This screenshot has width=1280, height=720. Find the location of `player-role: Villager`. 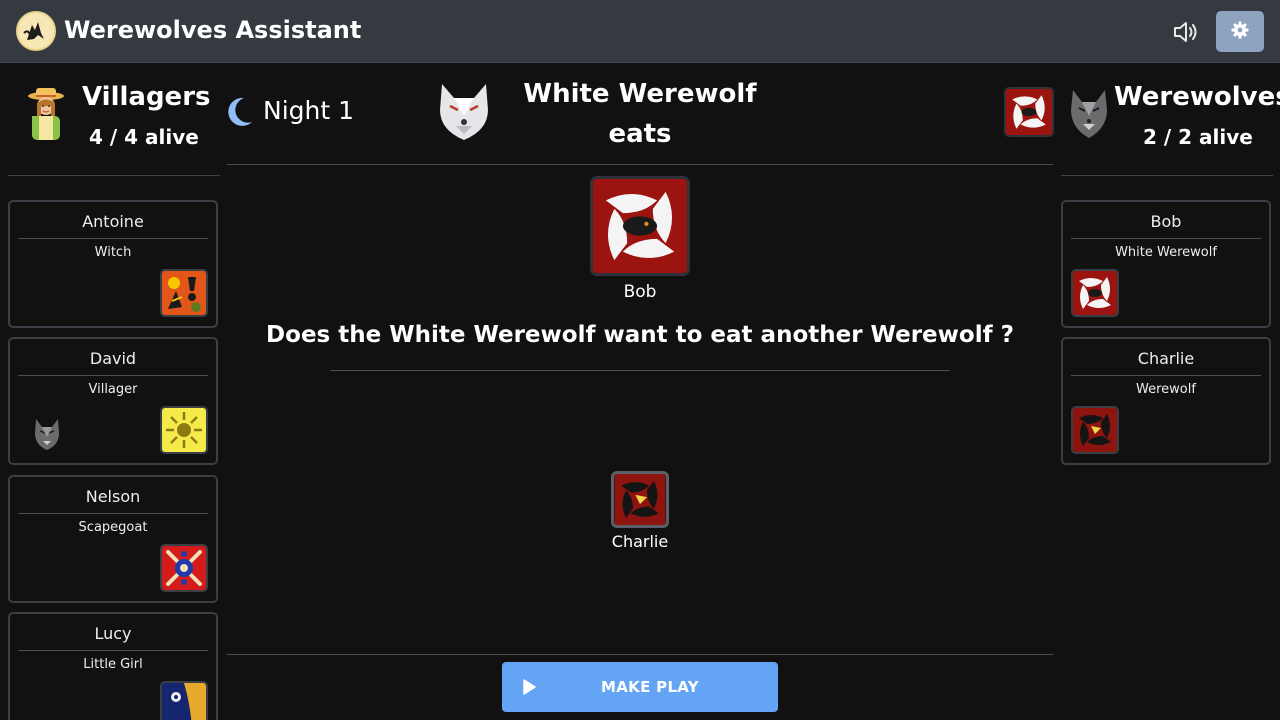

player-role: Villager is located at coordinates (113, 389).